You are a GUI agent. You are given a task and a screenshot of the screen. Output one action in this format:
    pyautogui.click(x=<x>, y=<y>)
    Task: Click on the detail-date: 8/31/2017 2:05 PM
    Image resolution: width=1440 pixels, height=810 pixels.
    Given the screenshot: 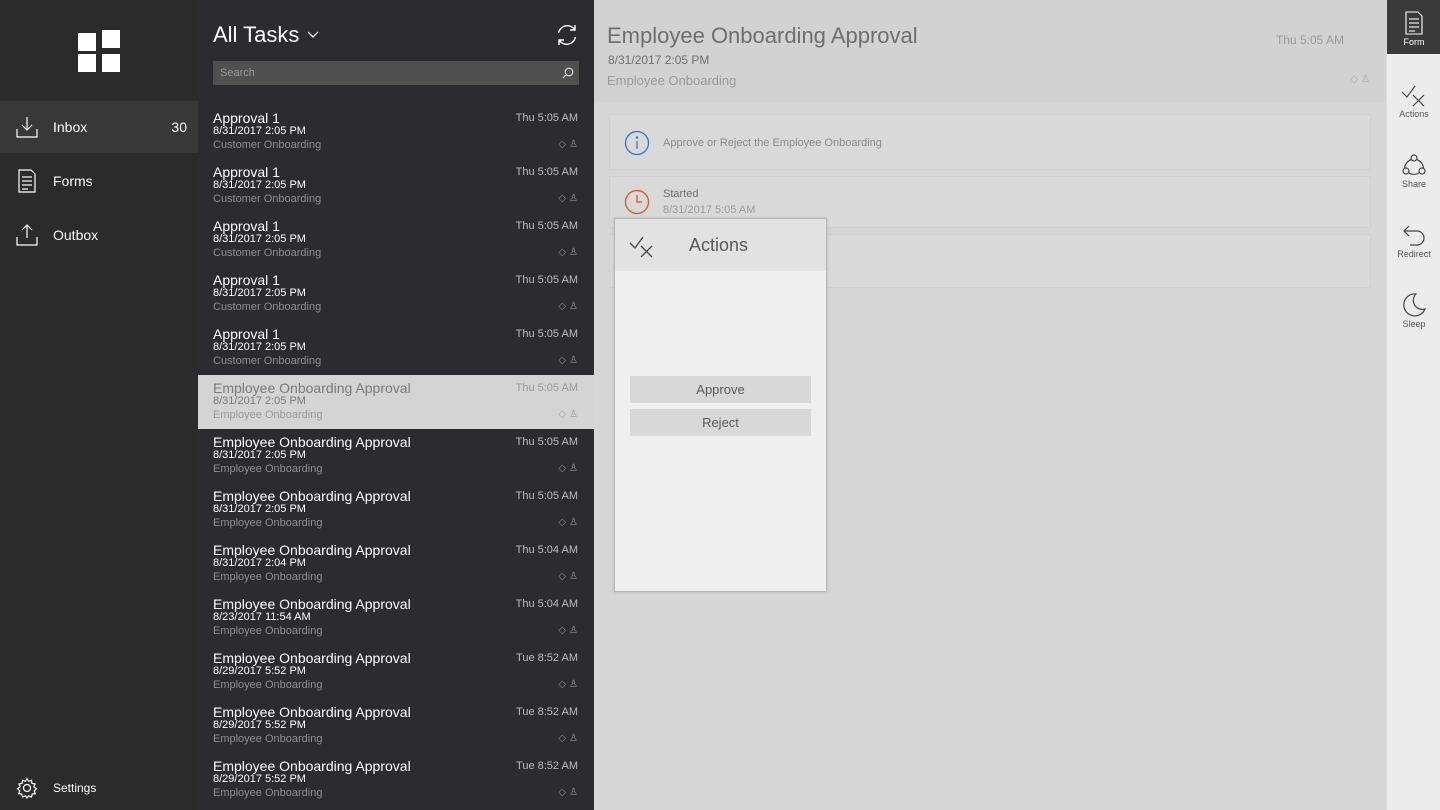 What is the action you would take?
    pyautogui.click(x=659, y=60)
    